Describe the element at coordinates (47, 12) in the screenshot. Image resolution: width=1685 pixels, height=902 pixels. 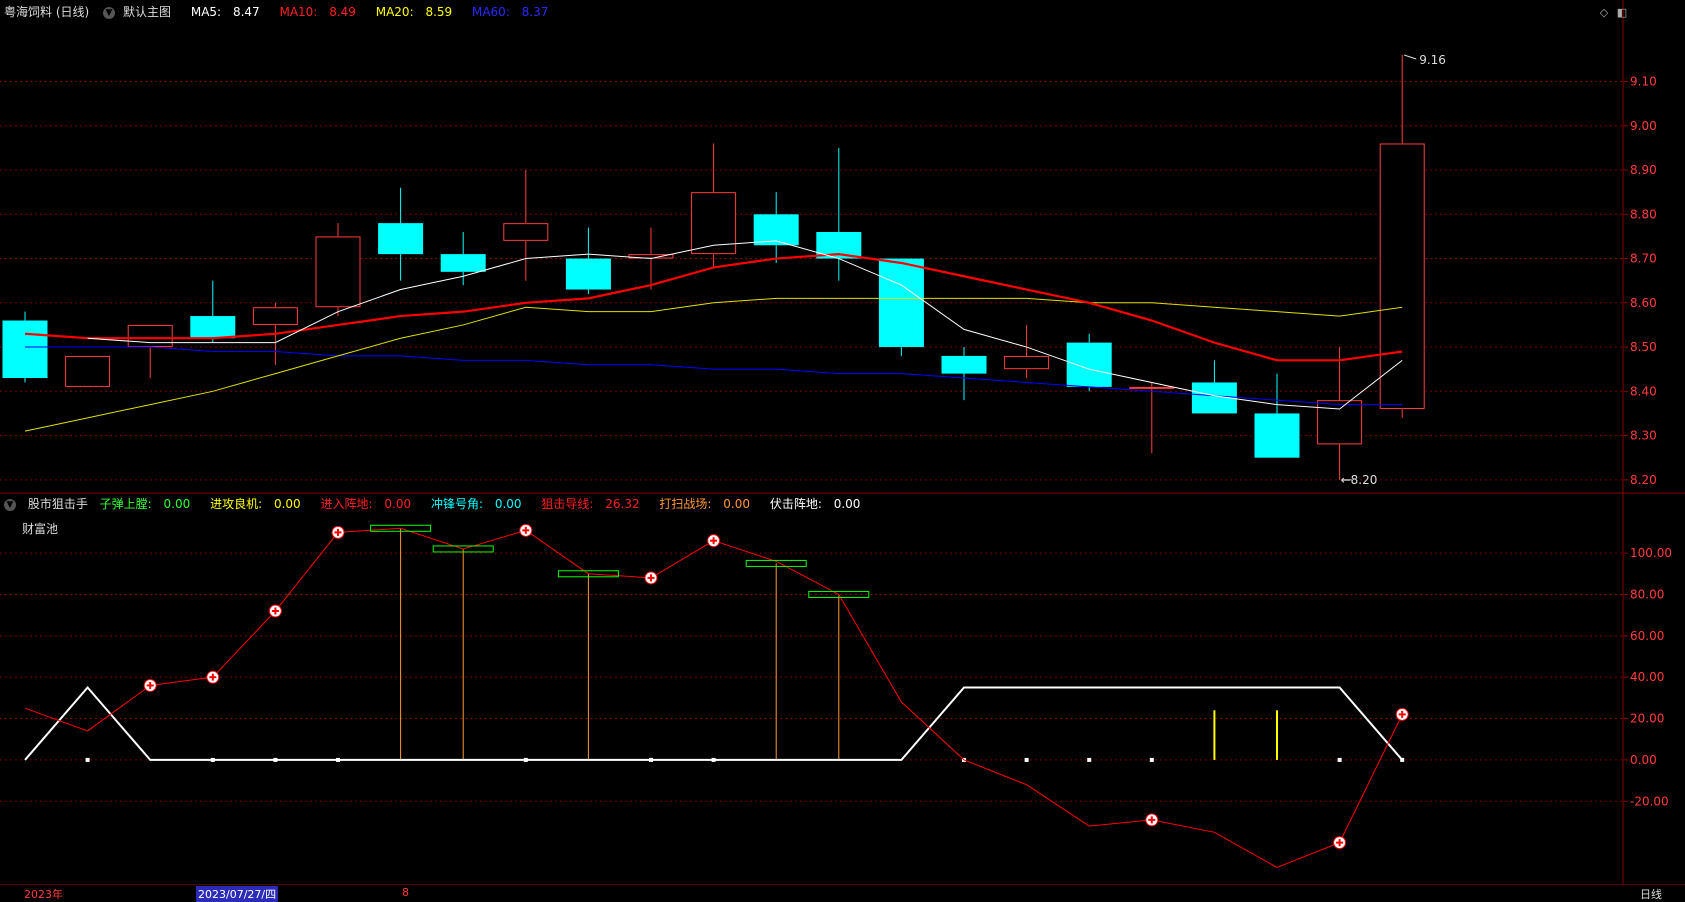
I see `stock-title: 粤海饲料 (日线)` at that location.